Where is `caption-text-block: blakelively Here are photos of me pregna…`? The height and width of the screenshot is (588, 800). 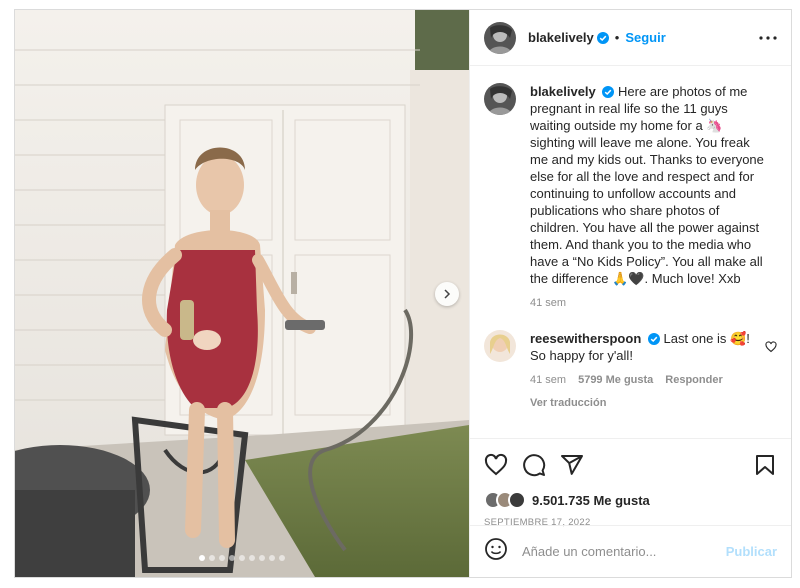
caption-text-block: blakelively Here are photos of me pregna… is located at coordinates (648, 197).